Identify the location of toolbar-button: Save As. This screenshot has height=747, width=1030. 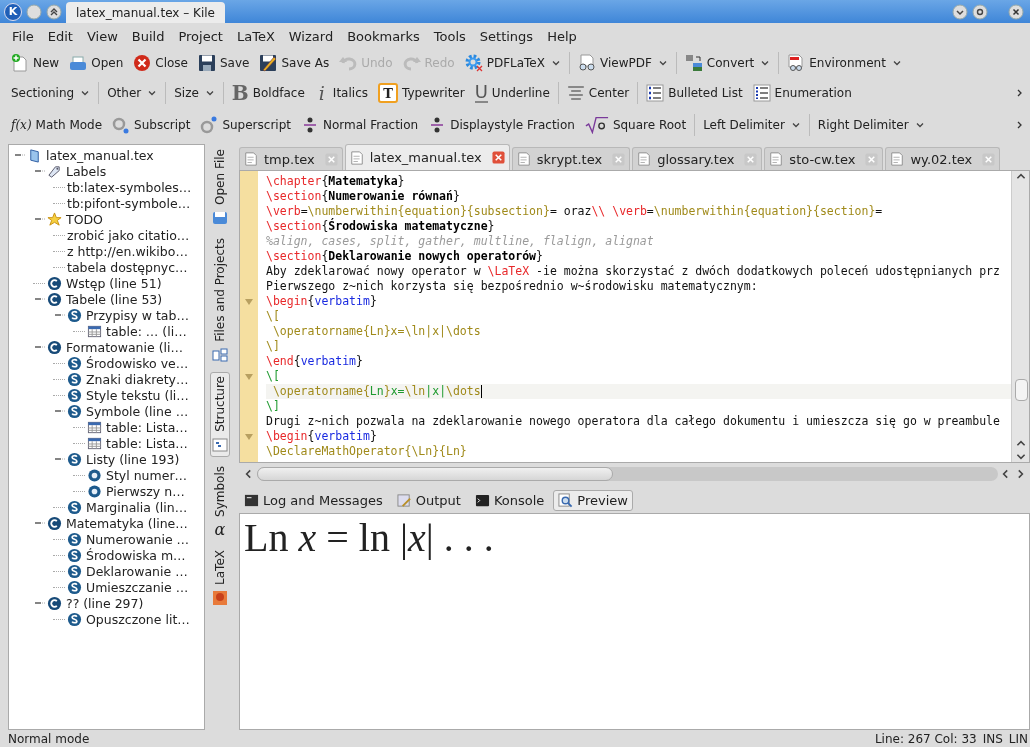
(294, 63).